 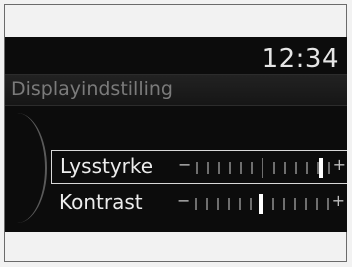 I want to click on scroll-arc-indicator, so click(x=26, y=168).